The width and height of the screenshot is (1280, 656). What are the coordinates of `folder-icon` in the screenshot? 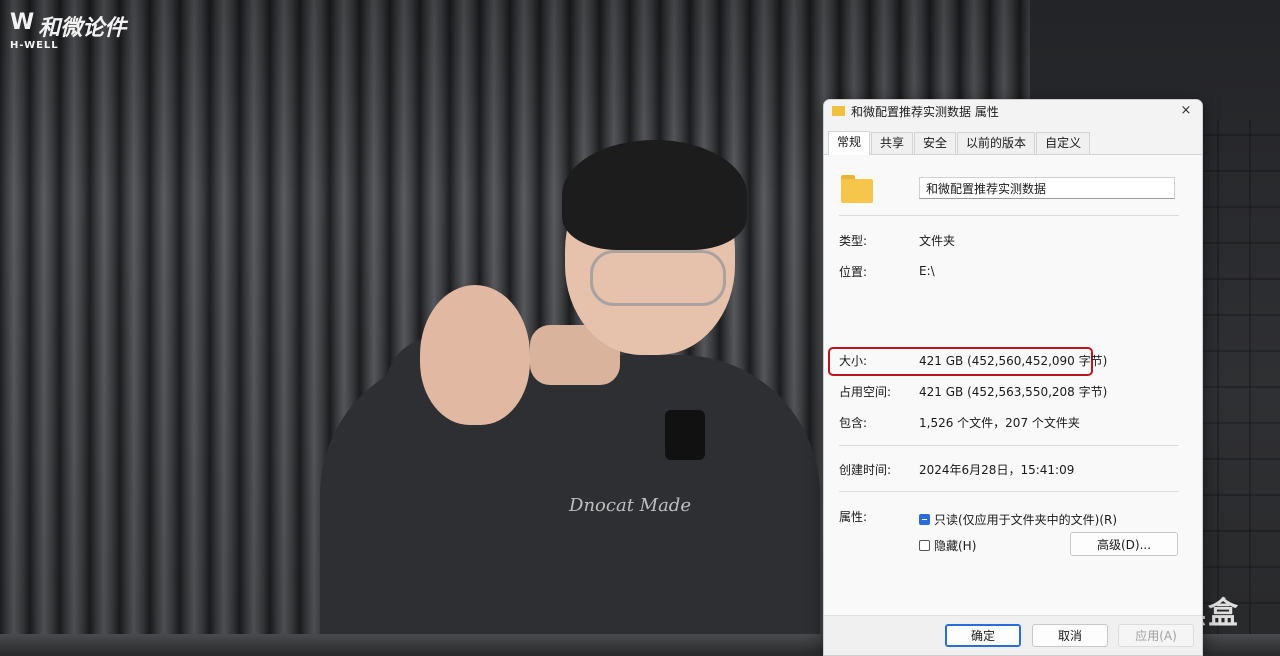 It's located at (838, 111).